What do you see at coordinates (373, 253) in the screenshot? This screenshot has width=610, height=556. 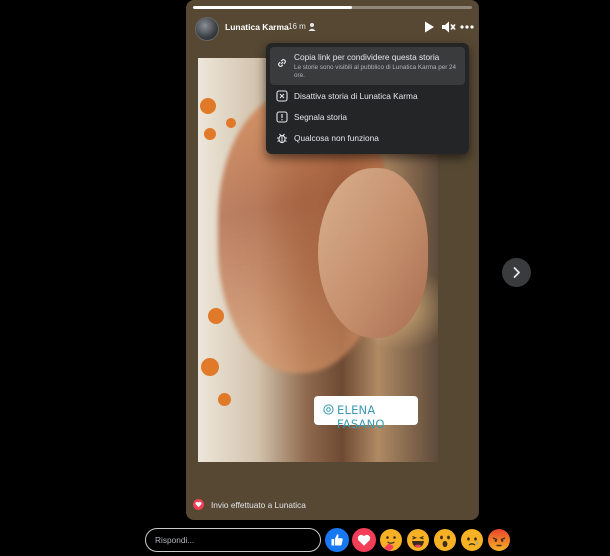 I see `story-photo-face` at bounding box center [373, 253].